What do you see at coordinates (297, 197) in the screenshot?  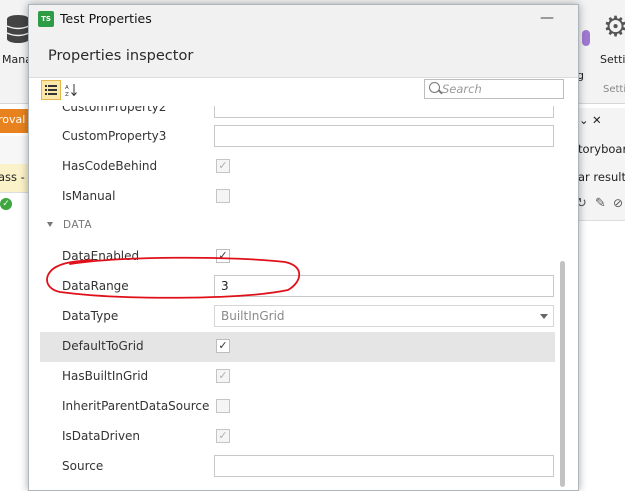 I see `property-row-ismanual: IsManual` at bounding box center [297, 197].